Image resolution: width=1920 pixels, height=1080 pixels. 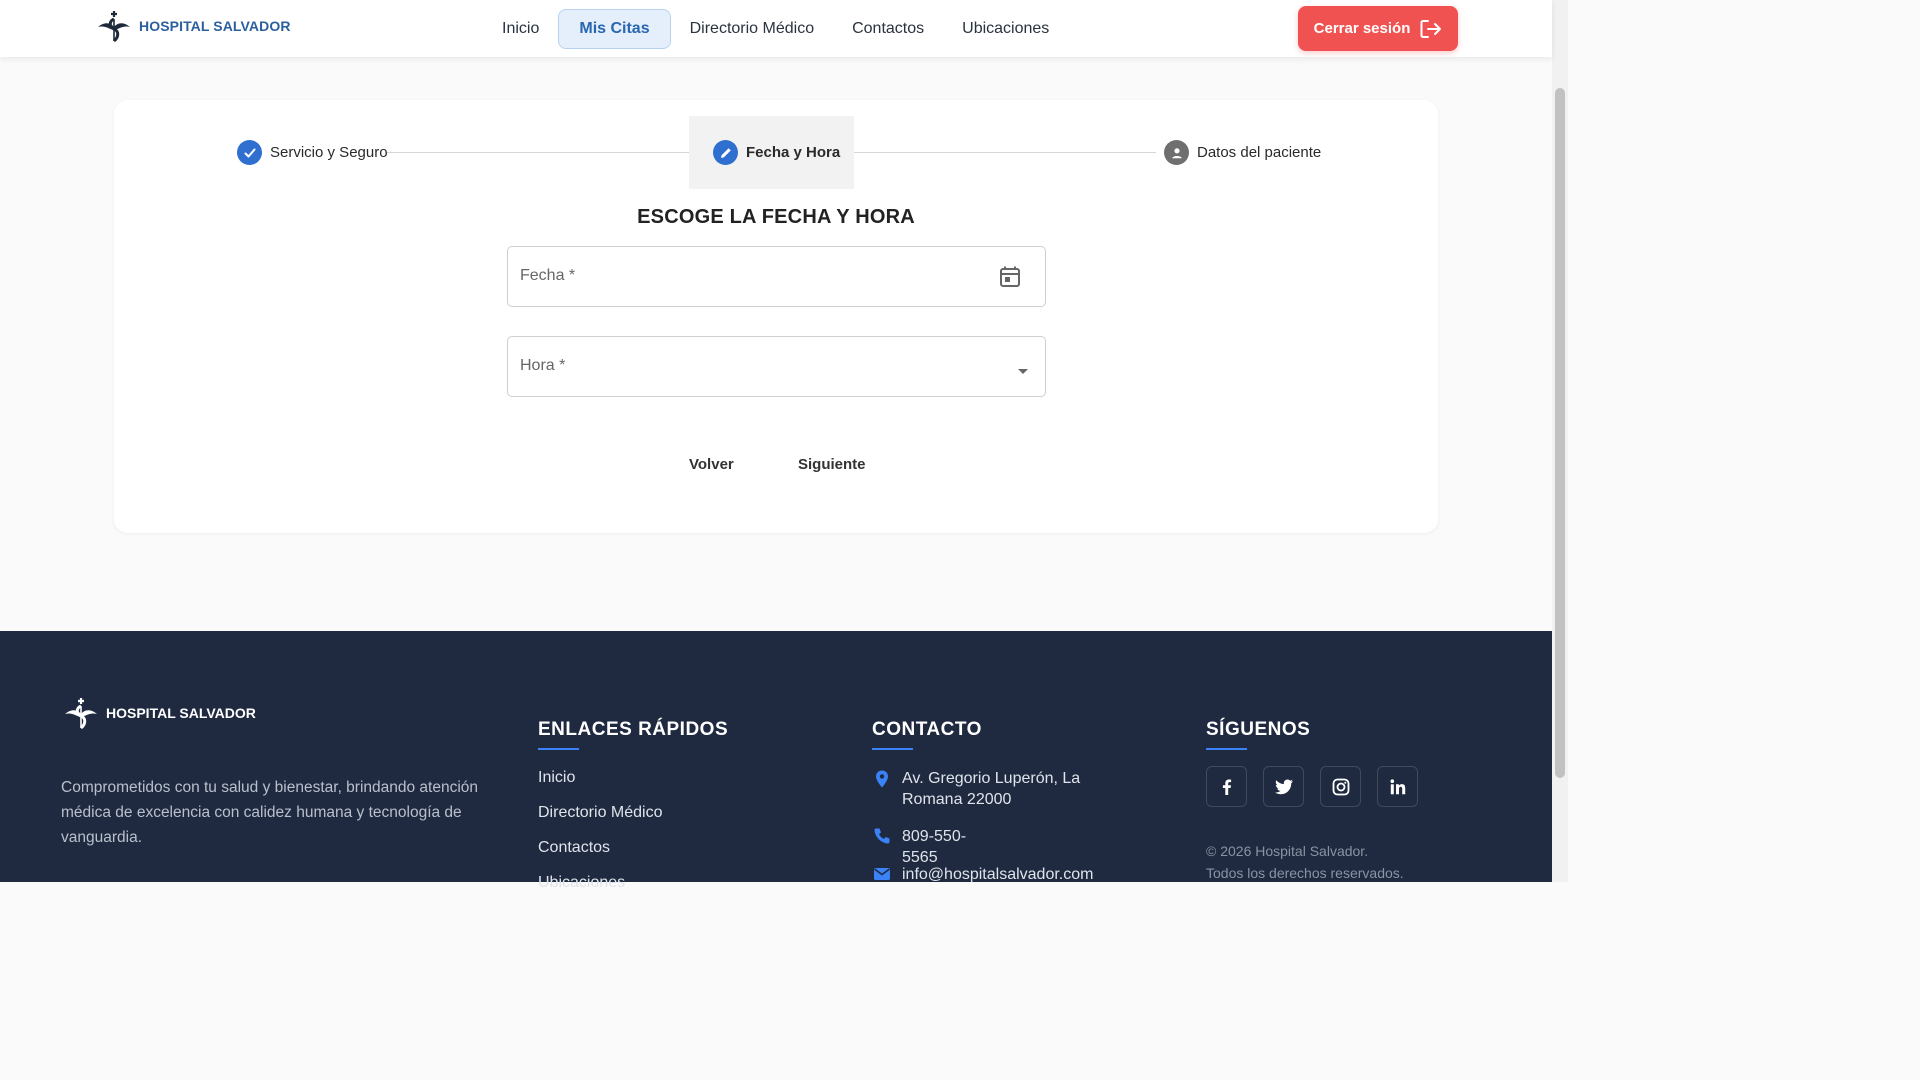 What do you see at coordinates (725, 152) in the screenshot?
I see `pencil-icon` at bounding box center [725, 152].